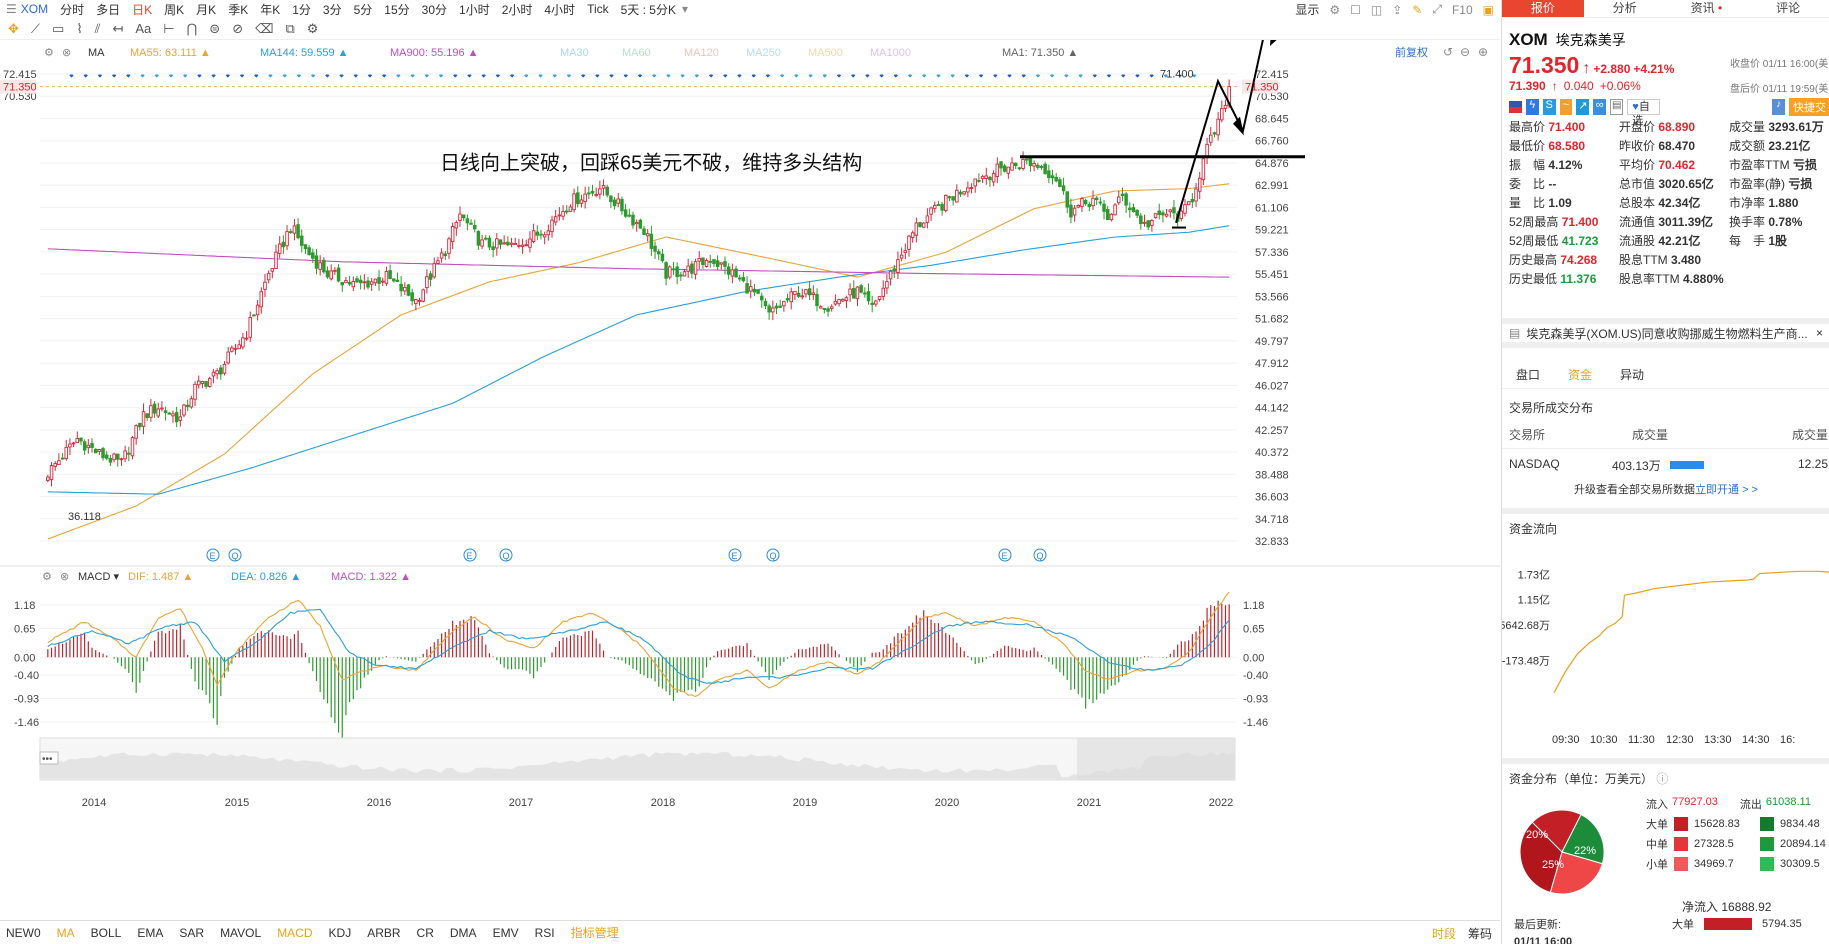 This screenshot has width=1829, height=944. Describe the element at coordinates (1488, 10) in the screenshot. I see `panel-toggle-icon: ▣` at that location.